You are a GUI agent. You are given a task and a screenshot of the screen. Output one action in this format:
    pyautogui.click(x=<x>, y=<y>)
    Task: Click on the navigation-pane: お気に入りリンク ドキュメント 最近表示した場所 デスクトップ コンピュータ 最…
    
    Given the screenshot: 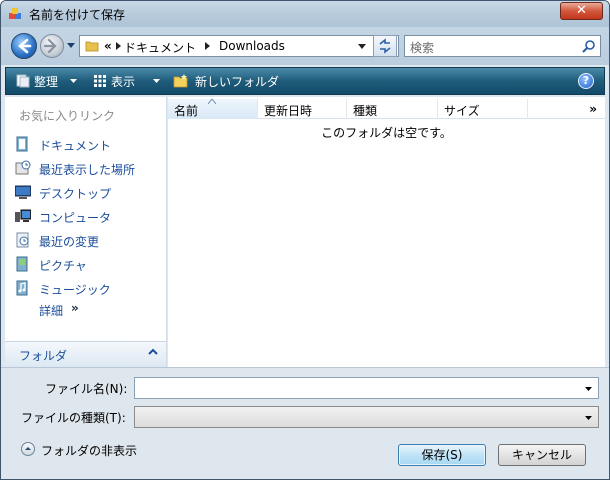 What is the action you would take?
    pyautogui.click(x=86, y=232)
    